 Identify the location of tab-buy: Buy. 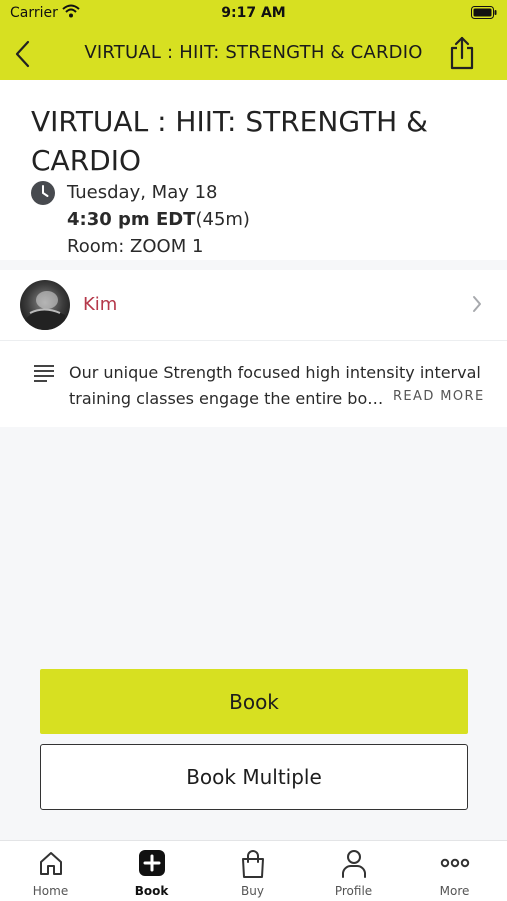
(252, 871).